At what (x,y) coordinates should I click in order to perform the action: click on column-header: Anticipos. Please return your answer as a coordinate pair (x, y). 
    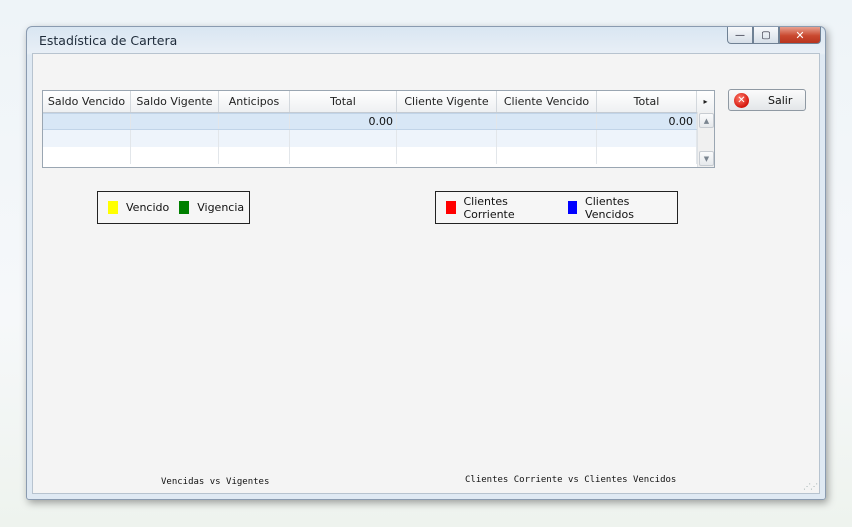
    Looking at the image, I should click on (254, 101).